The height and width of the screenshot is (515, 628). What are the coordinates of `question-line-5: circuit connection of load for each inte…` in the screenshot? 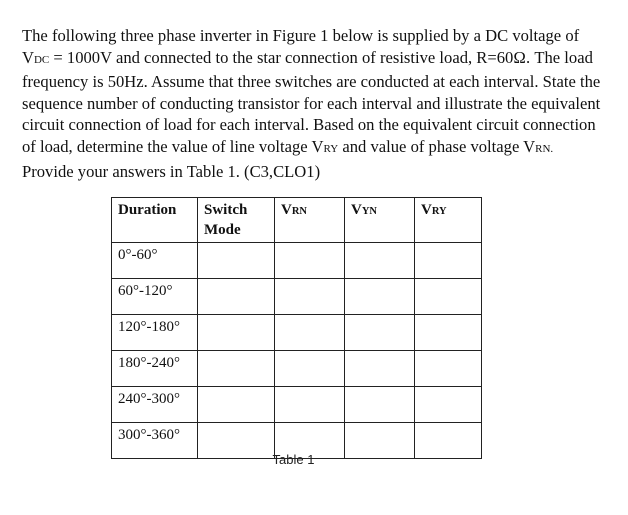 It's located at (309, 125).